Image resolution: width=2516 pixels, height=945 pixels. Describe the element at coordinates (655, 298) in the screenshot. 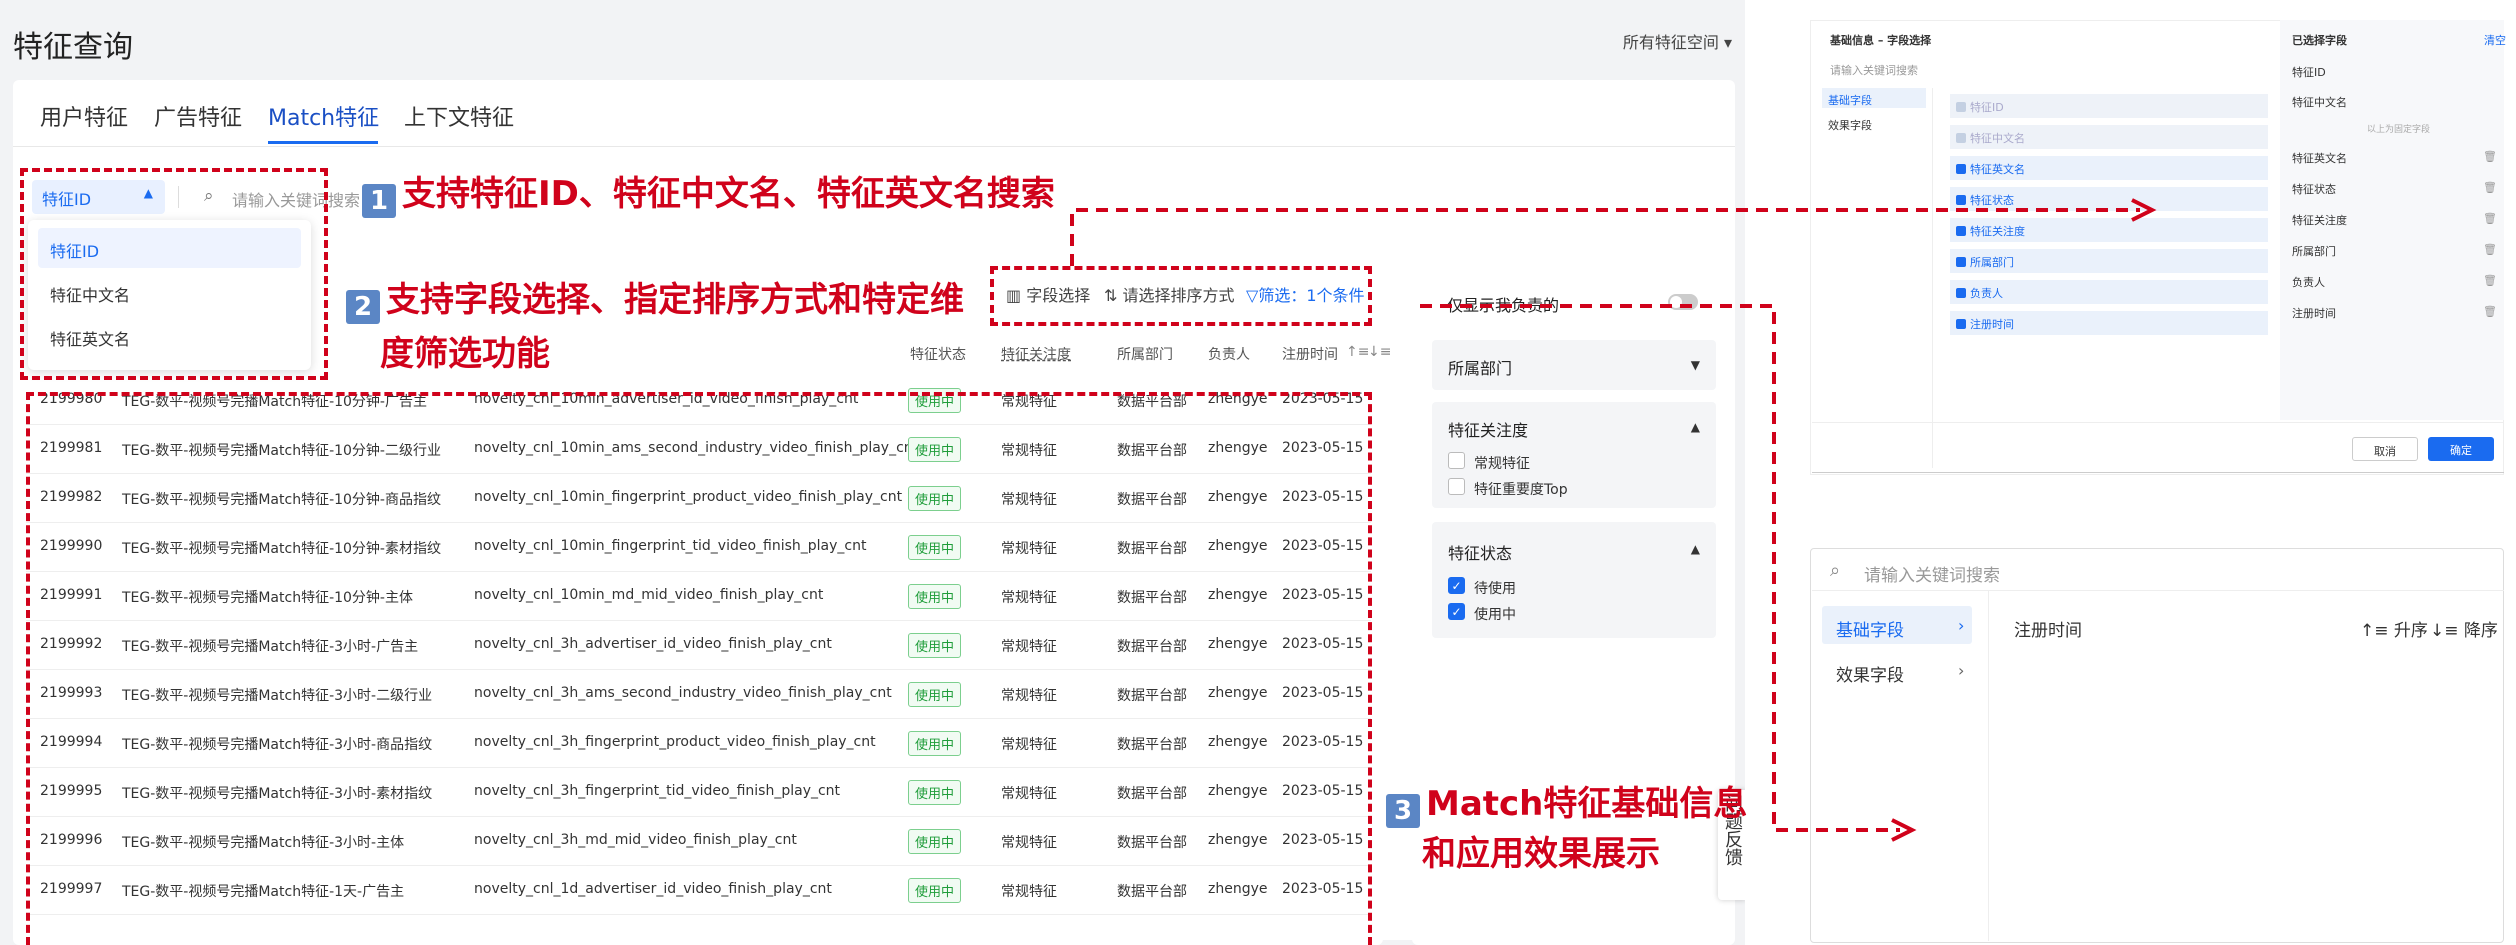

I see `annotation-2-line1: 2 支持字段选择、指定排序方式和特定维` at that location.